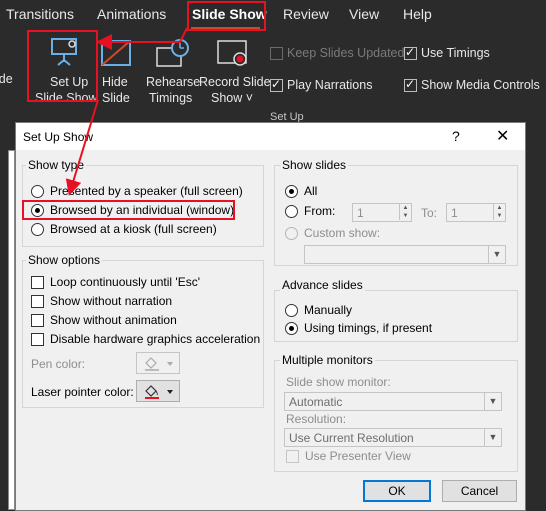  I want to click on annotation-arrow-tab, so click(142, 38).